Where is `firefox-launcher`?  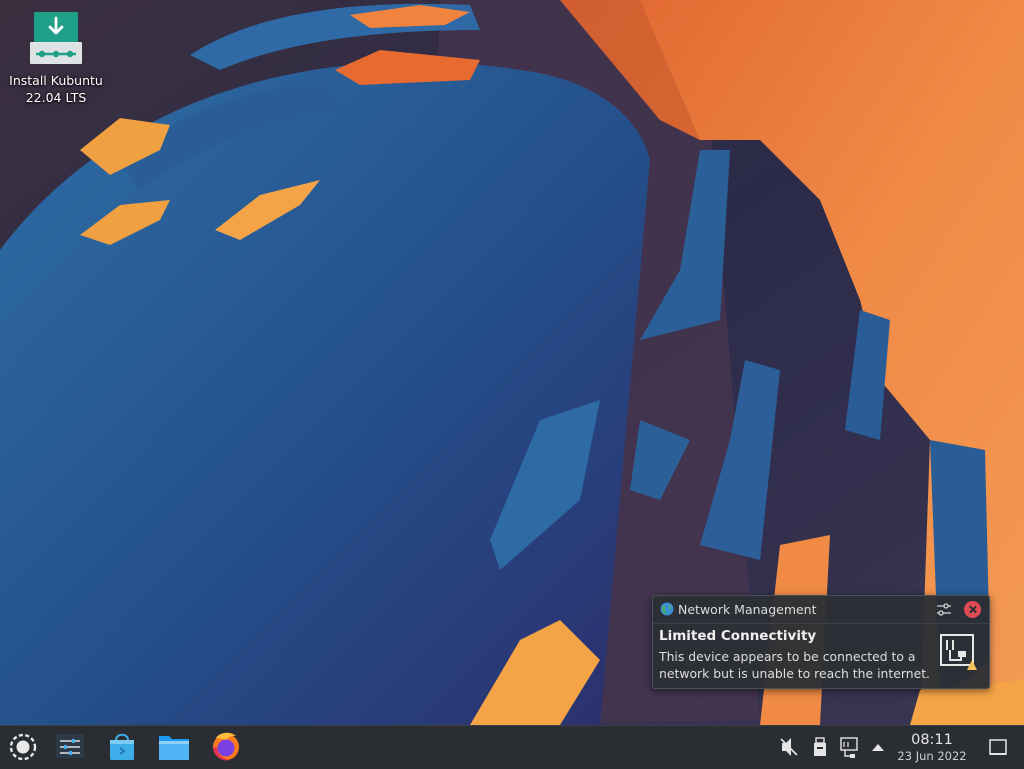 firefox-launcher is located at coordinates (226, 747).